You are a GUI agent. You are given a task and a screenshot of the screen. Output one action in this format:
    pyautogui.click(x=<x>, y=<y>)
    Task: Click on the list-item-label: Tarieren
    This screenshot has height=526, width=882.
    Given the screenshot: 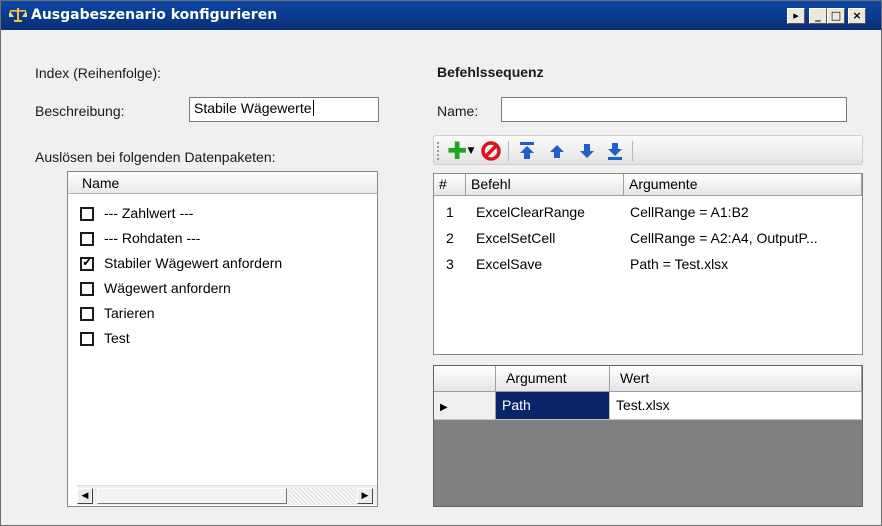 What is the action you would take?
    pyautogui.click(x=129, y=313)
    